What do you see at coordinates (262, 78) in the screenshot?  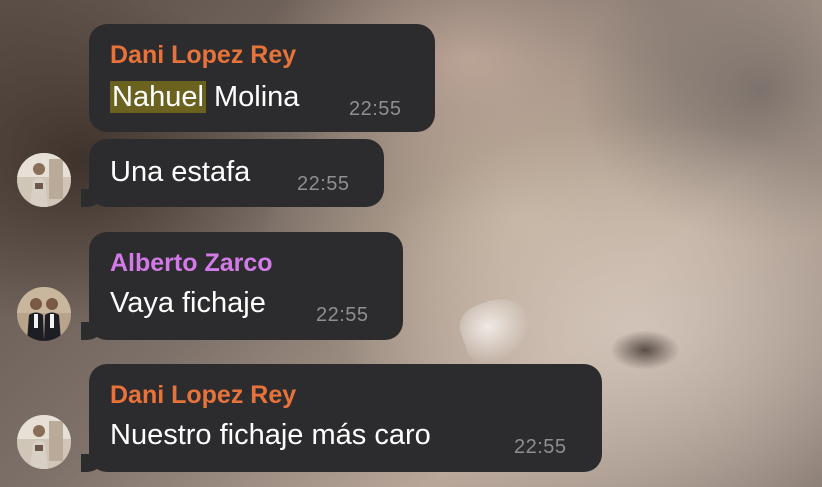 I see `message-bubble: Dani Lopez Rey Nahuel Molina 22:55` at bounding box center [262, 78].